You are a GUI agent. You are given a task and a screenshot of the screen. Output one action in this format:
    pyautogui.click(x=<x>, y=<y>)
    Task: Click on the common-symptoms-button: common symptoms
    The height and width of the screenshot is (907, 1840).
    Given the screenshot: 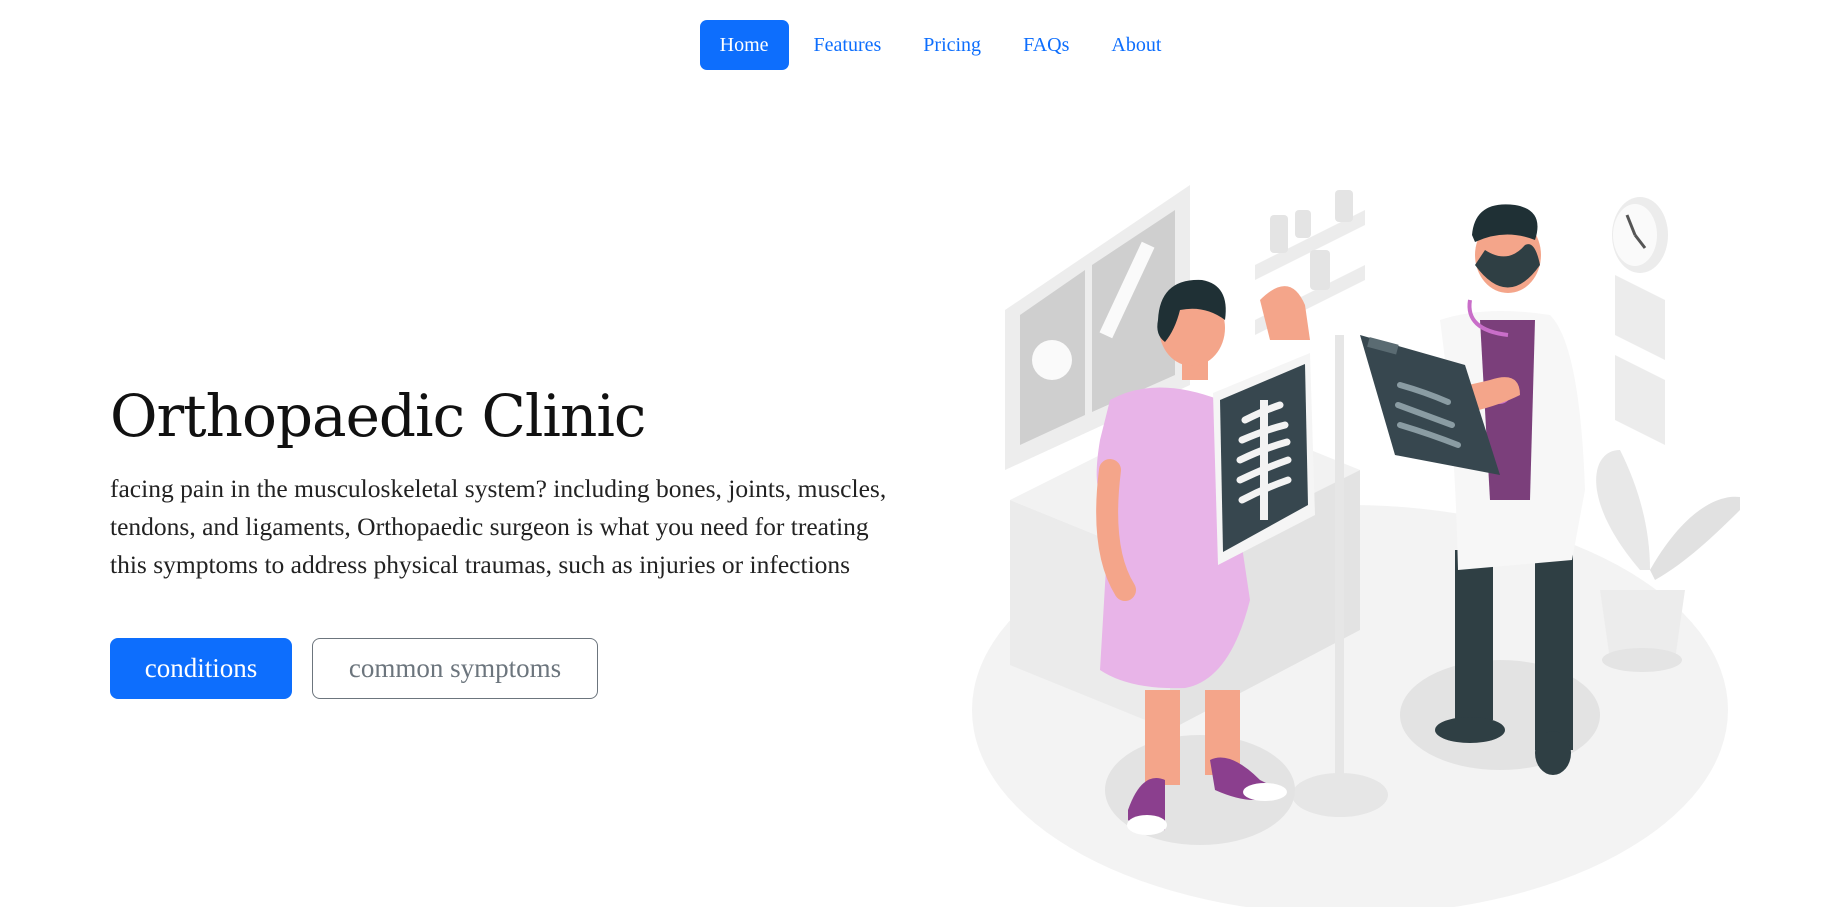 What is the action you would take?
    pyautogui.click(x=455, y=668)
    